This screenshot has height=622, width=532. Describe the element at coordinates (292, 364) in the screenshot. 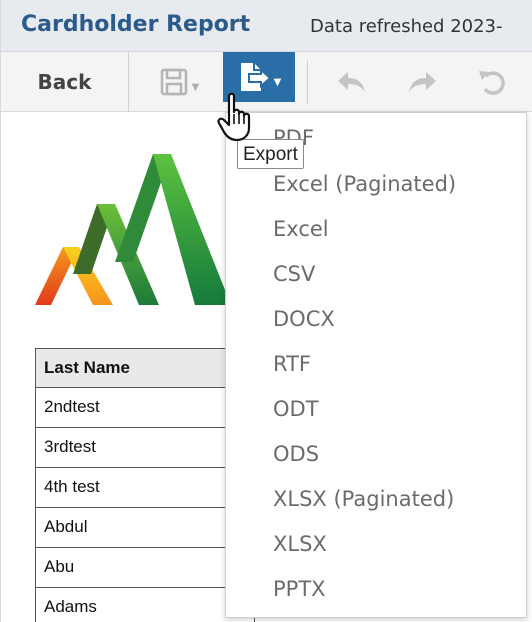

I see `export-menu-item-rtf: RTF` at that location.